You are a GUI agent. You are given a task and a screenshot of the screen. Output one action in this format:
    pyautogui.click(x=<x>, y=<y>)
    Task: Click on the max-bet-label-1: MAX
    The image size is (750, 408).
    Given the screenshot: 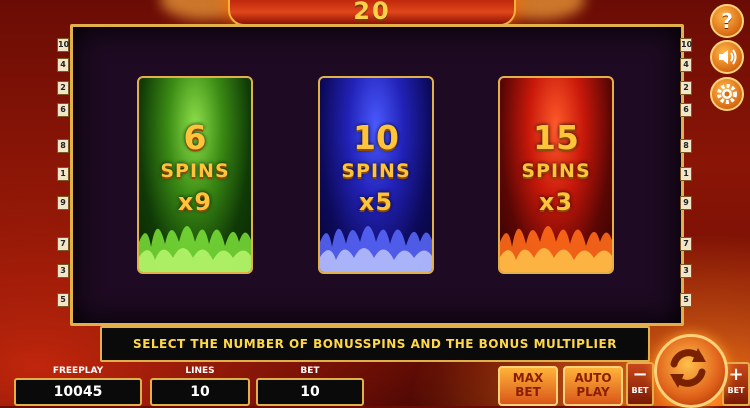 What is the action you would take?
    pyautogui.click(x=528, y=378)
    